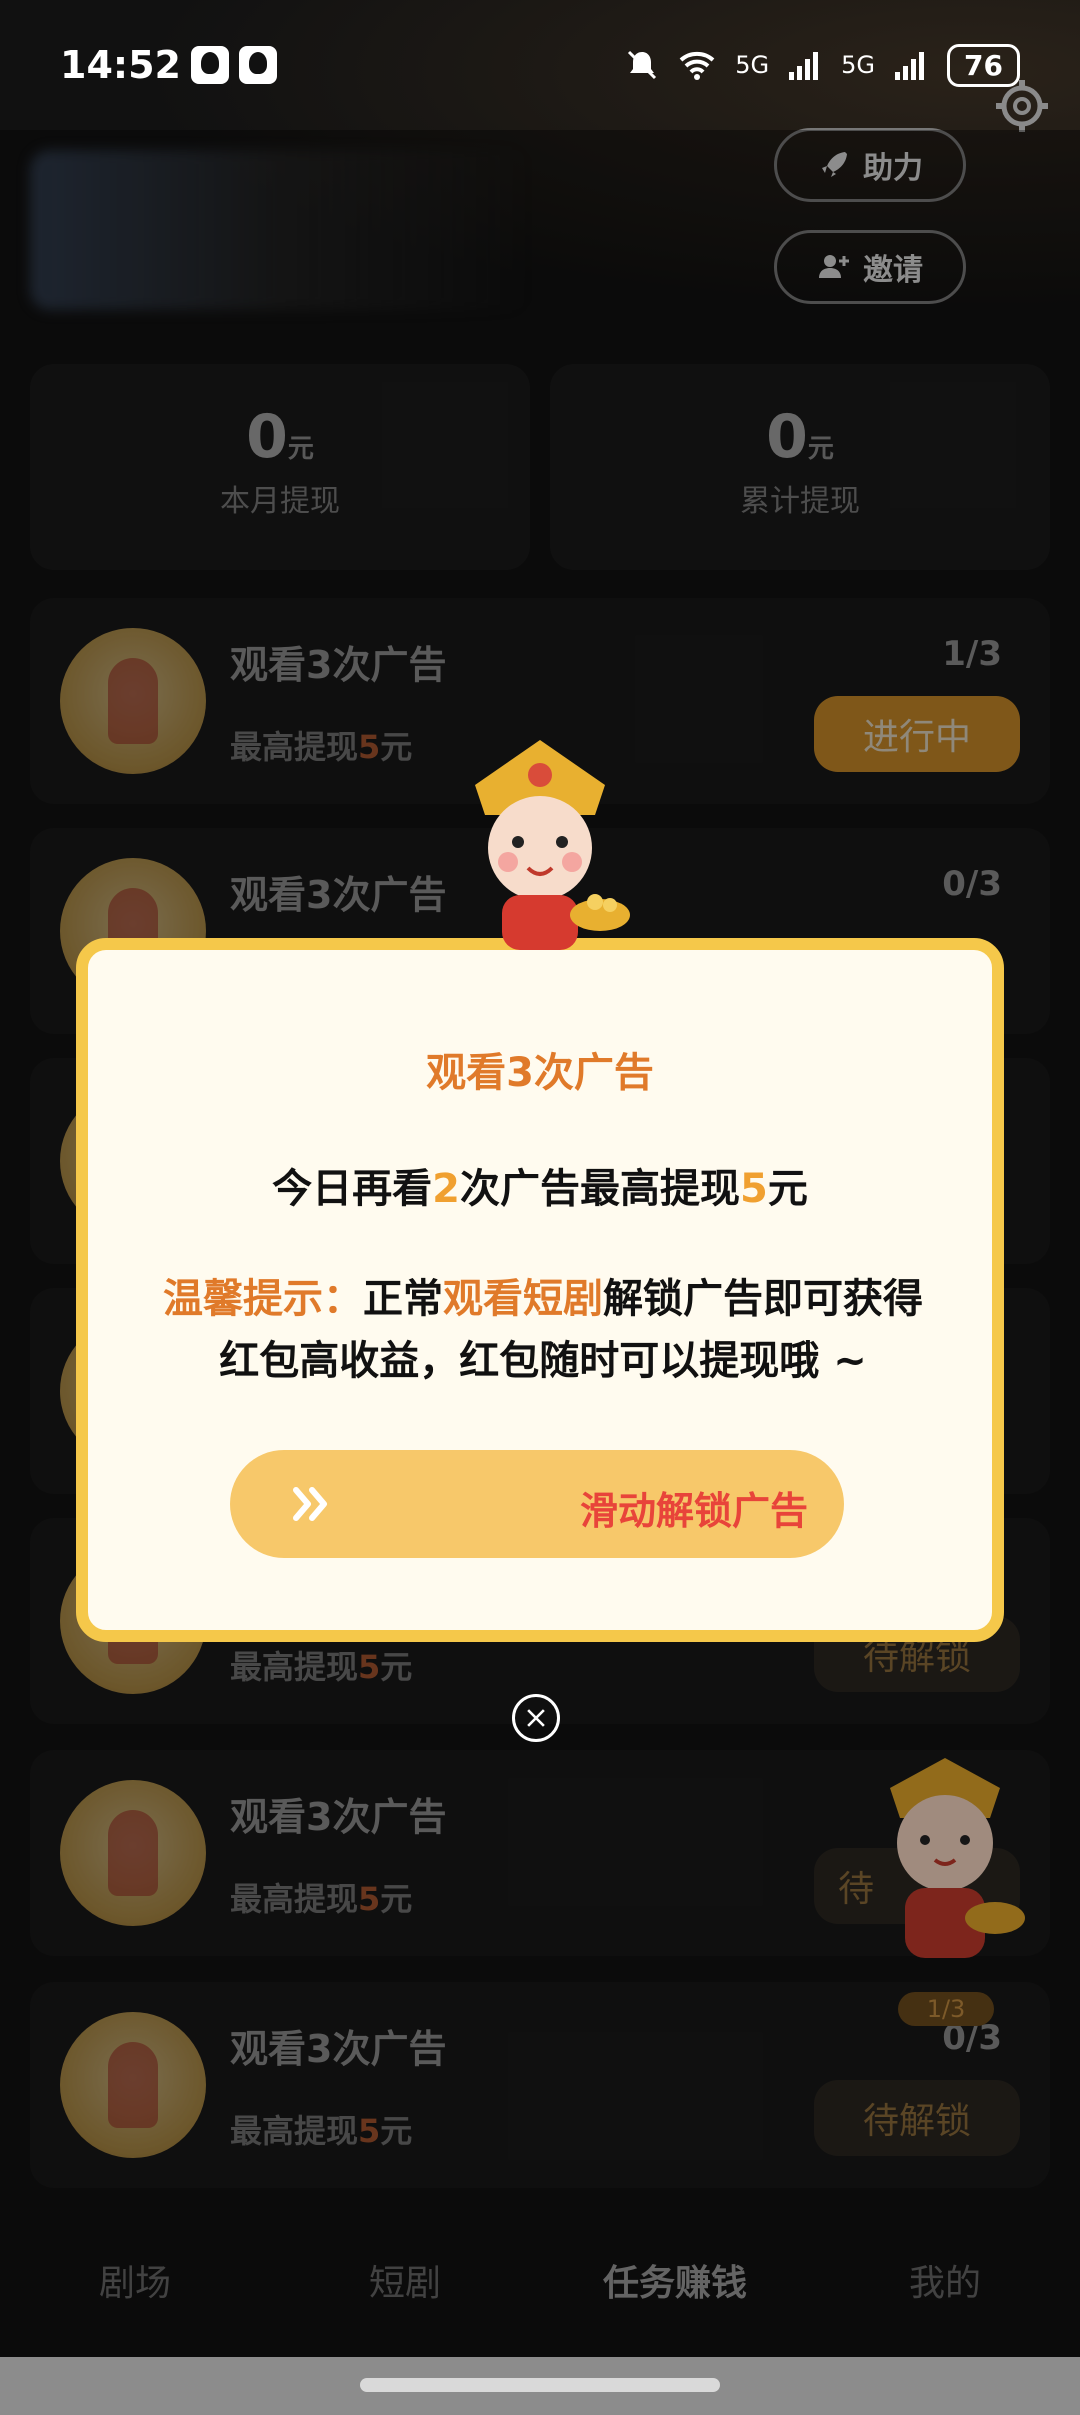 This screenshot has height=2415, width=1080. What do you see at coordinates (403, 1299) in the screenshot?
I see `tip-text: 正常` at bounding box center [403, 1299].